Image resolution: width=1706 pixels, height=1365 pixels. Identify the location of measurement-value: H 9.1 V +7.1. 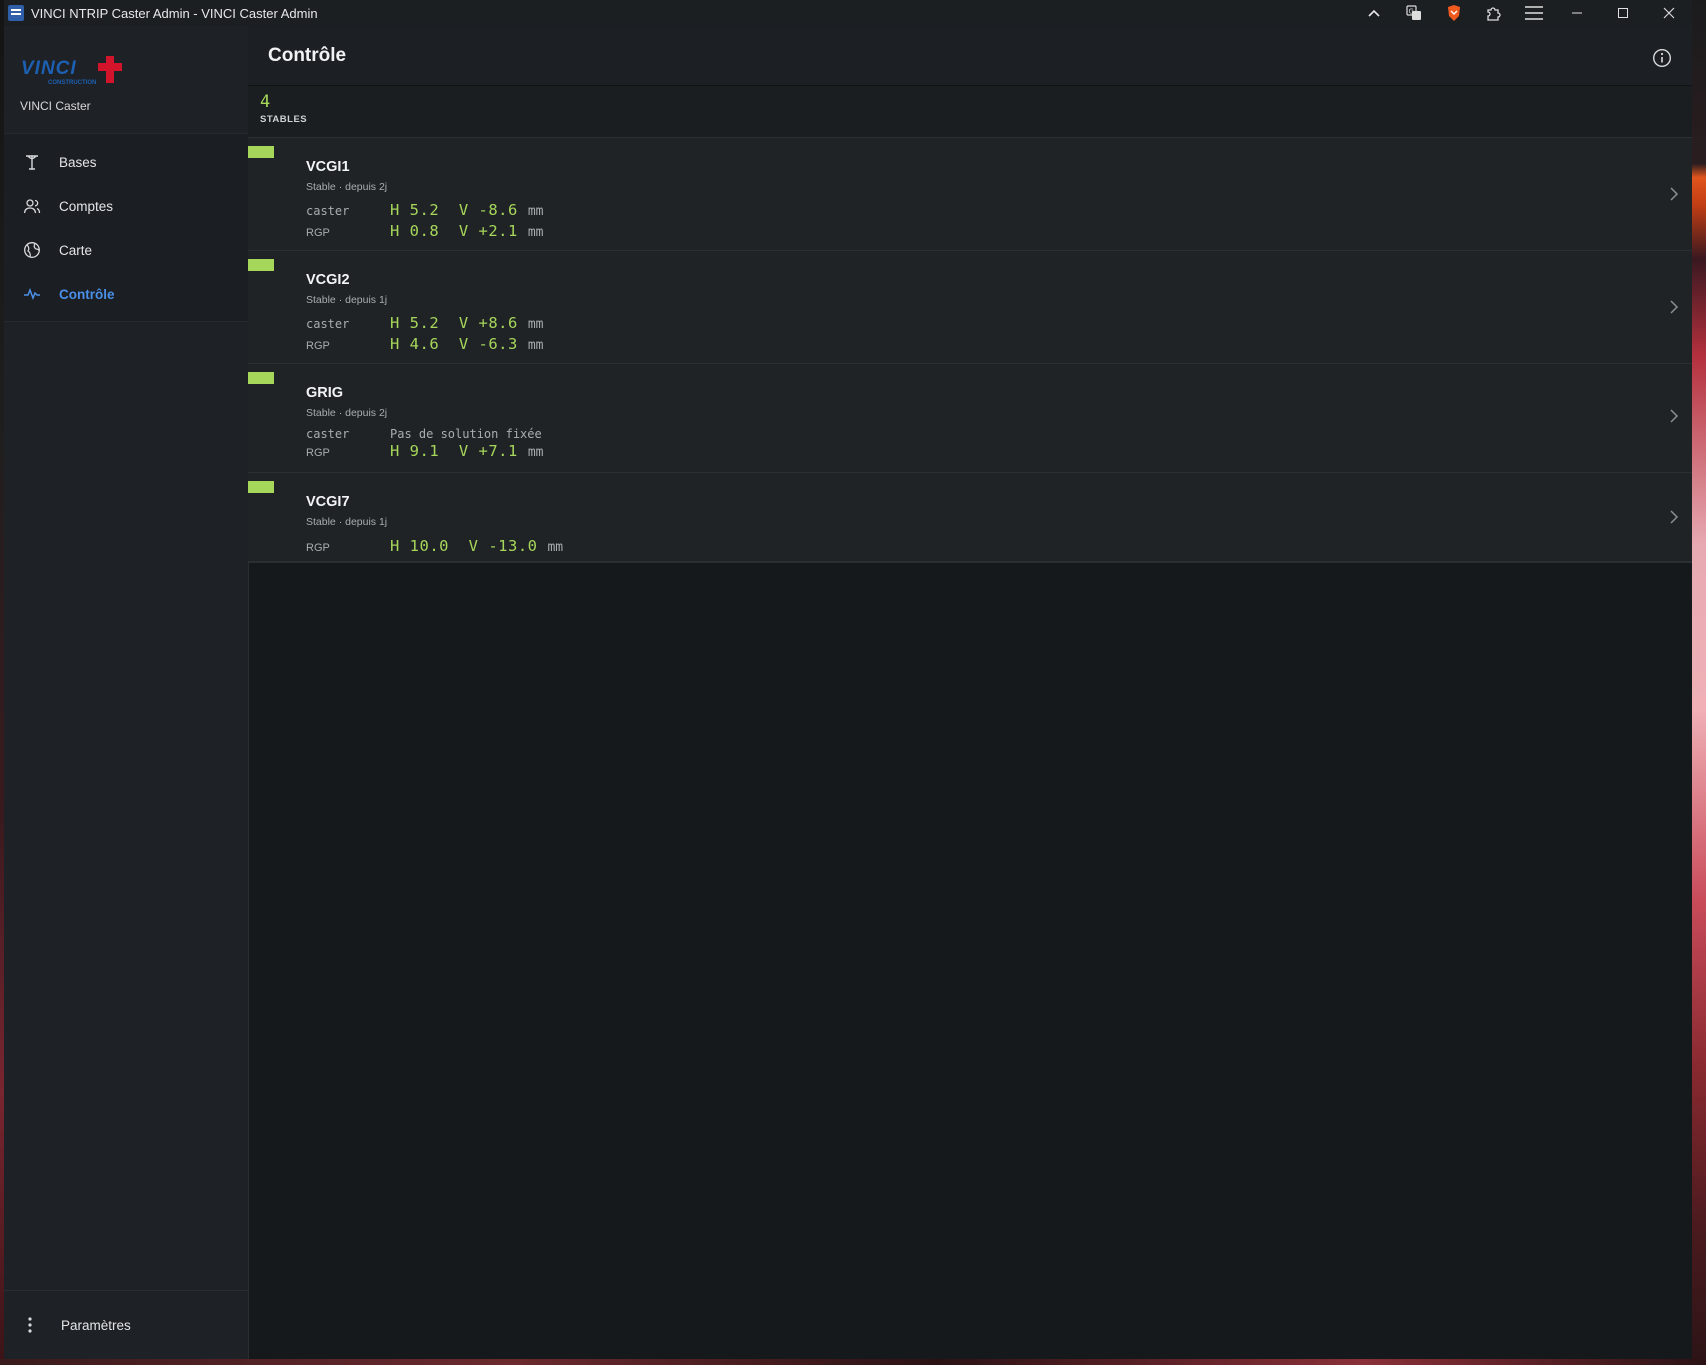
(454, 451).